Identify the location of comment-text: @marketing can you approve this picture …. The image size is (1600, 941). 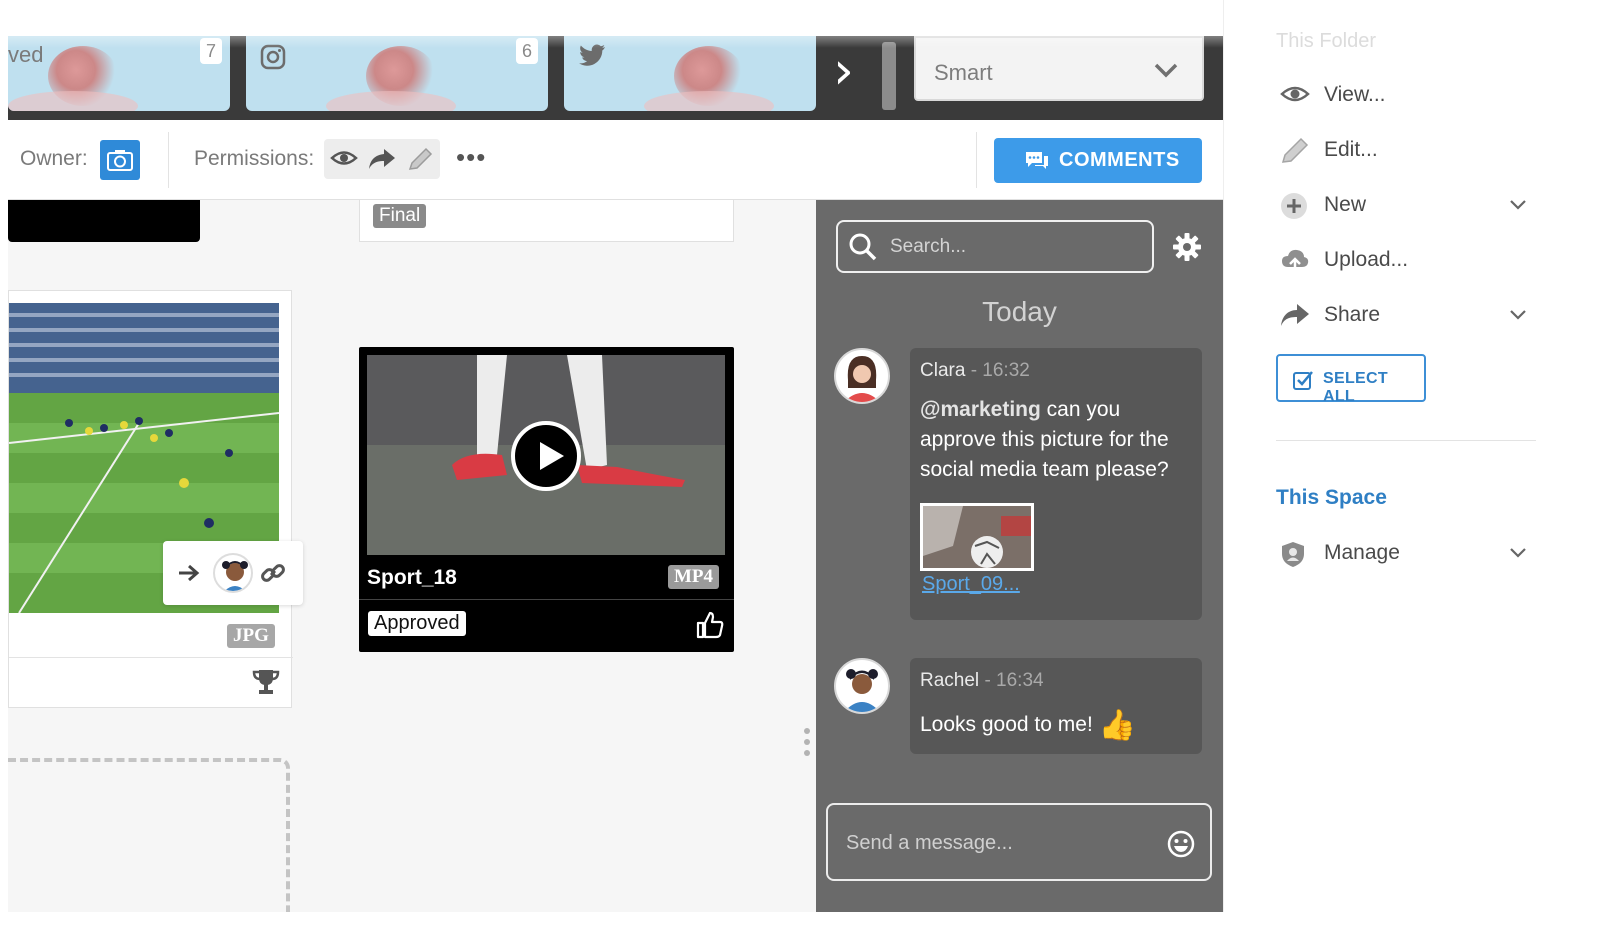
(1055, 440).